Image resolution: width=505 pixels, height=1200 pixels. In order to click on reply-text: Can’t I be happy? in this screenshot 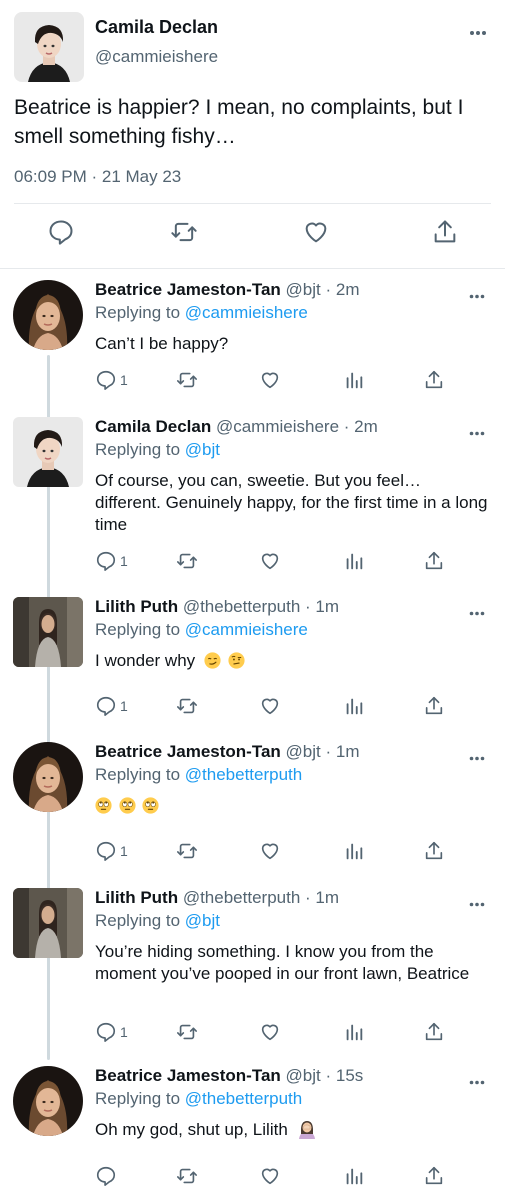, I will do `click(162, 343)`.